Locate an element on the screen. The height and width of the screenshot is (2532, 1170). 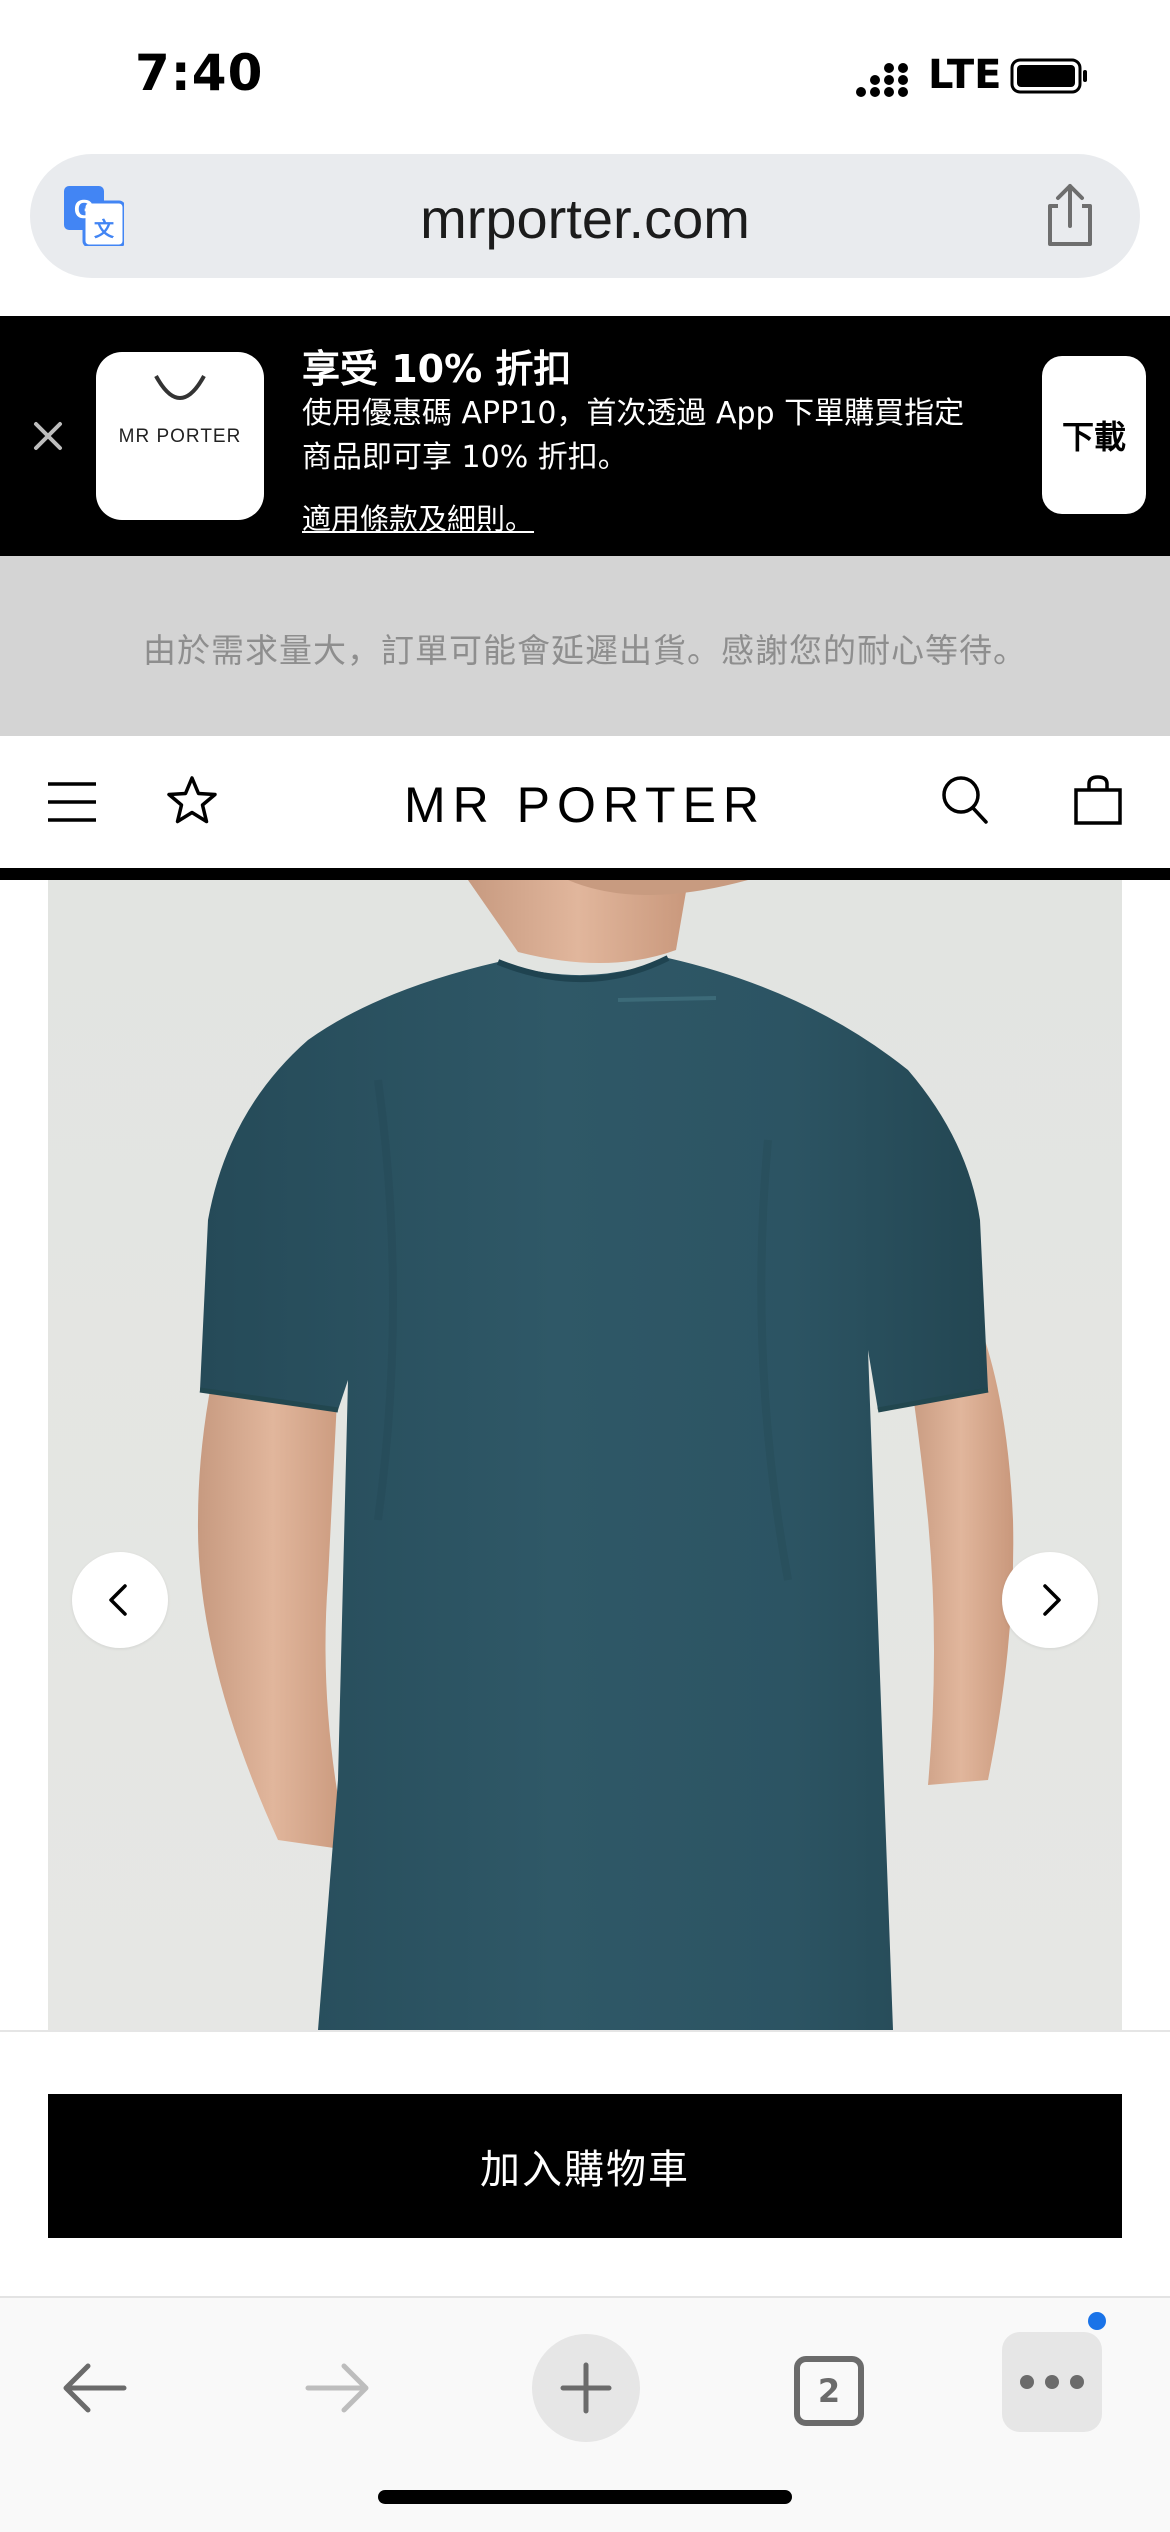
app-icon-label: MR PORTER is located at coordinates (180, 436).